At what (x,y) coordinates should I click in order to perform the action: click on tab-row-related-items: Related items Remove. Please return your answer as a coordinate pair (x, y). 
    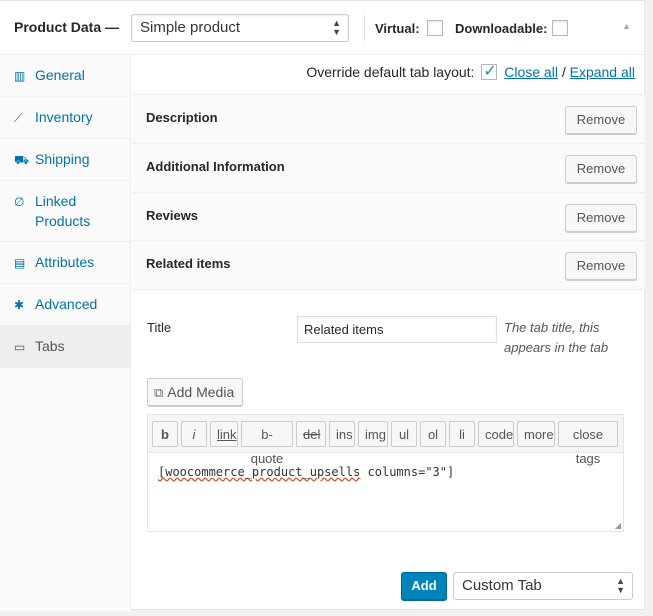
    Looking at the image, I should click on (388, 264).